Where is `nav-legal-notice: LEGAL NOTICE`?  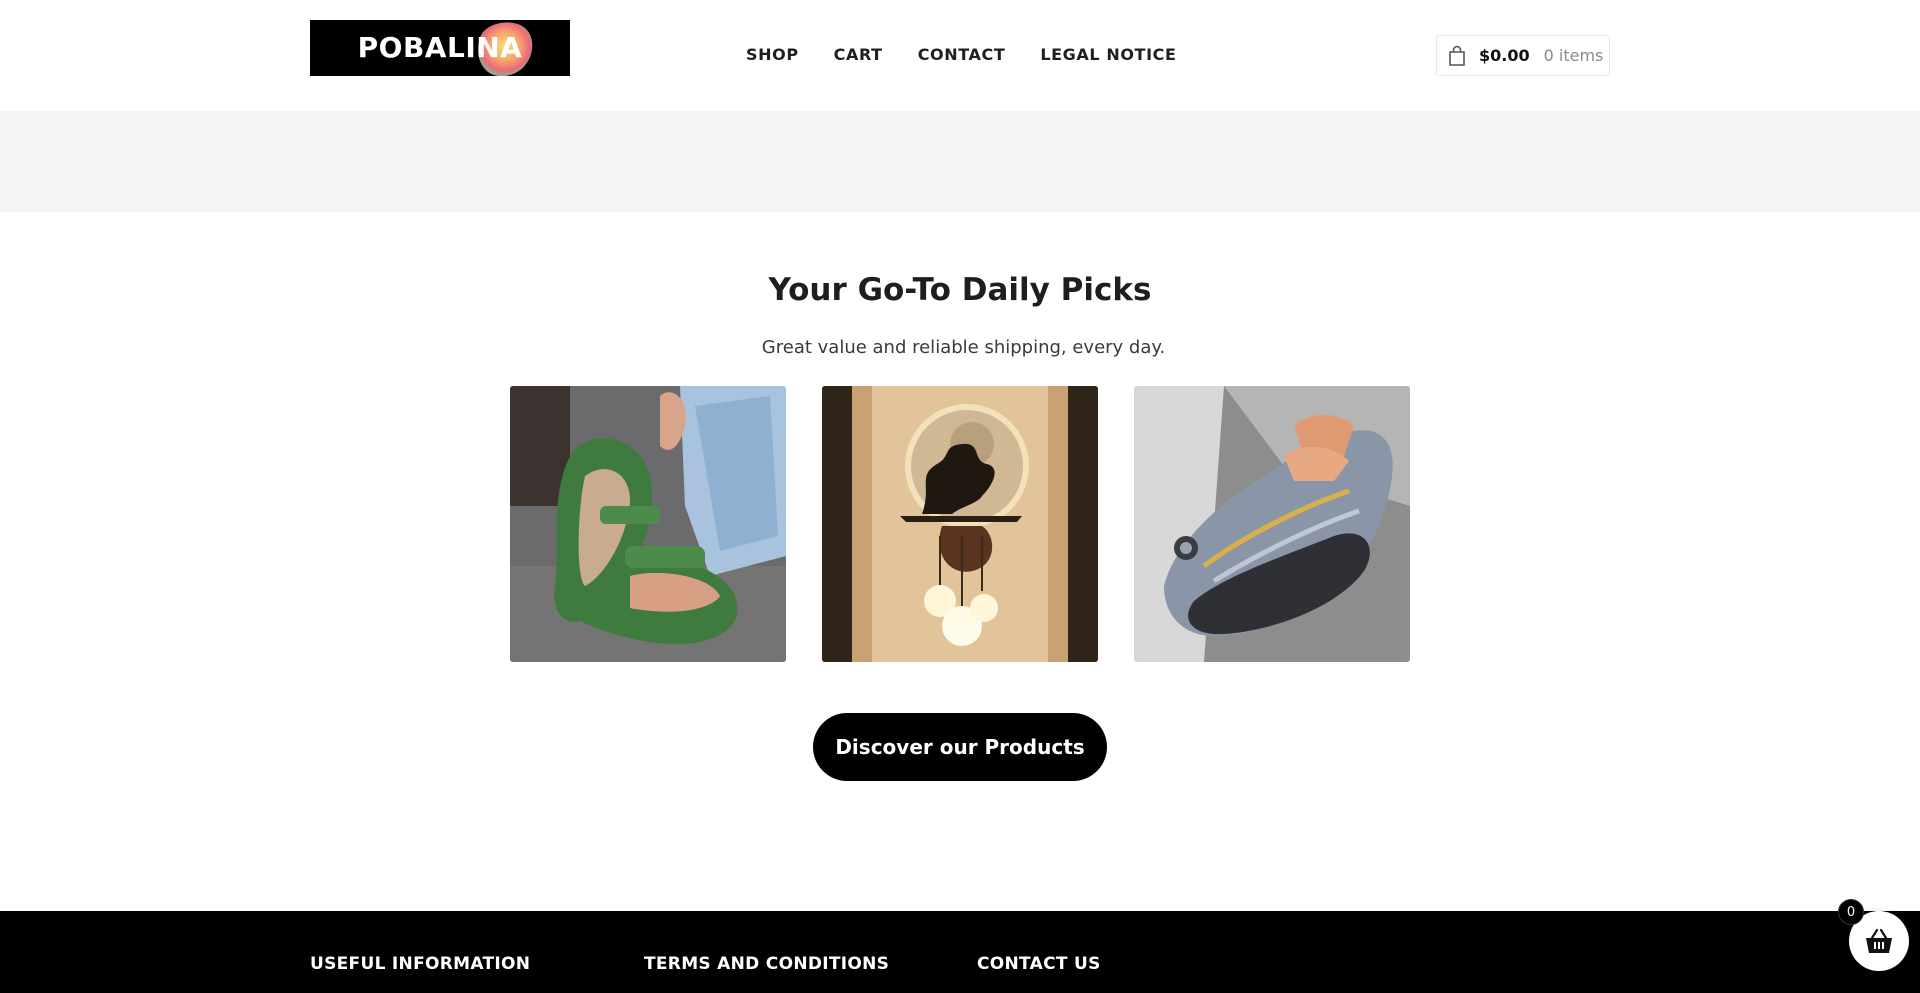 nav-legal-notice: LEGAL NOTICE is located at coordinates (1108, 55).